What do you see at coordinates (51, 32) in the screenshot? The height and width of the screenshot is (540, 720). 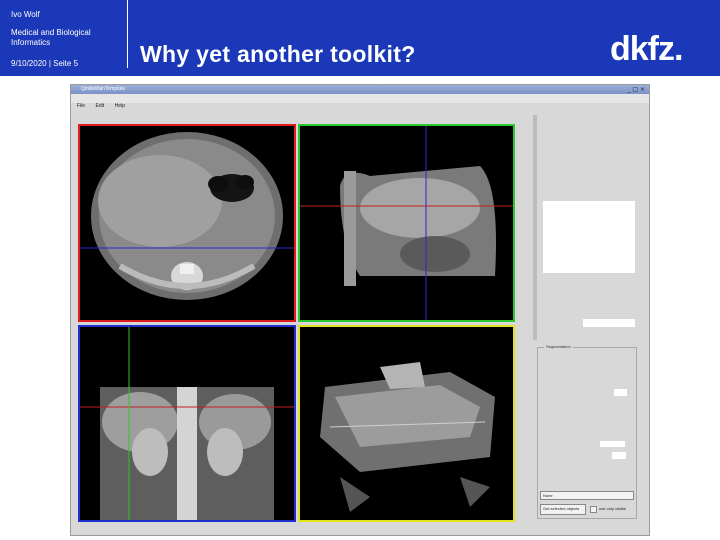 I see `department-line-1: Medical and Biological` at bounding box center [51, 32].